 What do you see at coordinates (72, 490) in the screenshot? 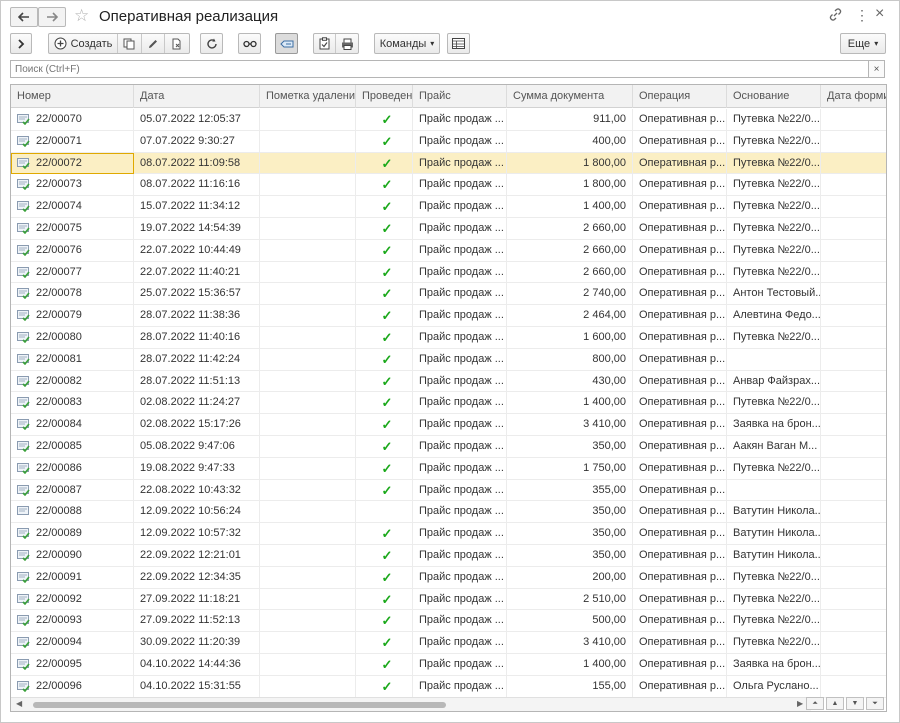
I see `cell-number: 22/00087` at bounding box center [72, 490].